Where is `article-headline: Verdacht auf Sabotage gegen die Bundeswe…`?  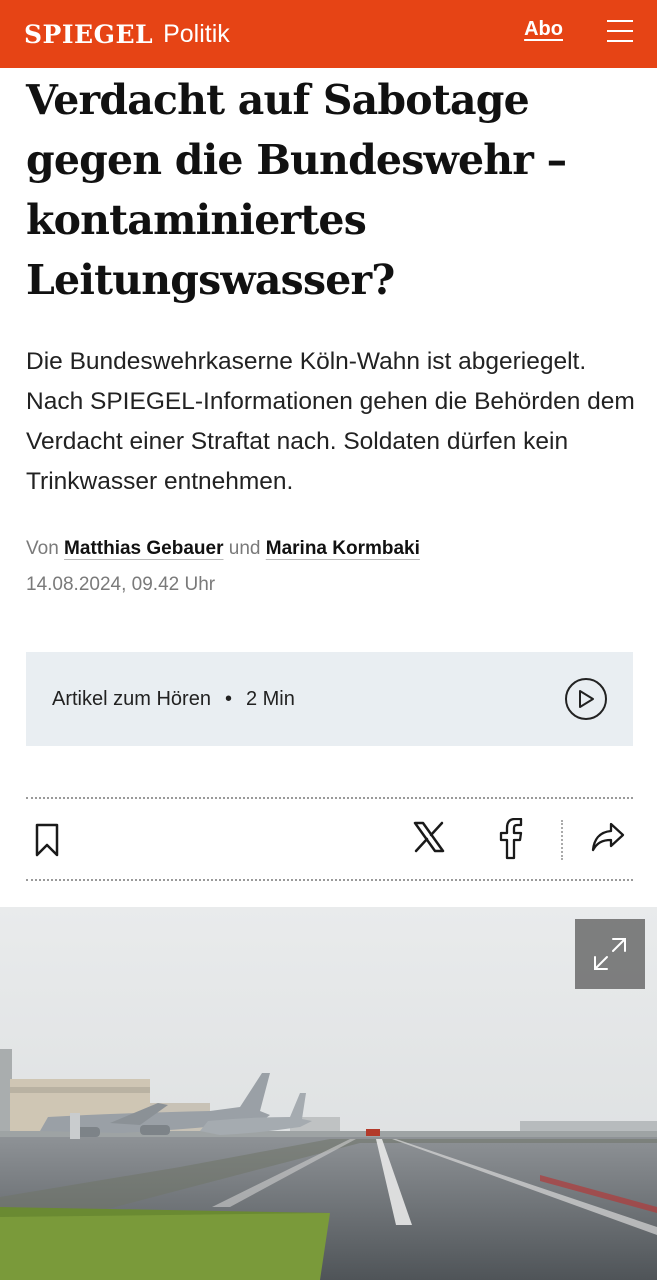 article-headline: Verdacht auf Sabotage gegen die Bundeswe… is located at coordinates (296, 190).